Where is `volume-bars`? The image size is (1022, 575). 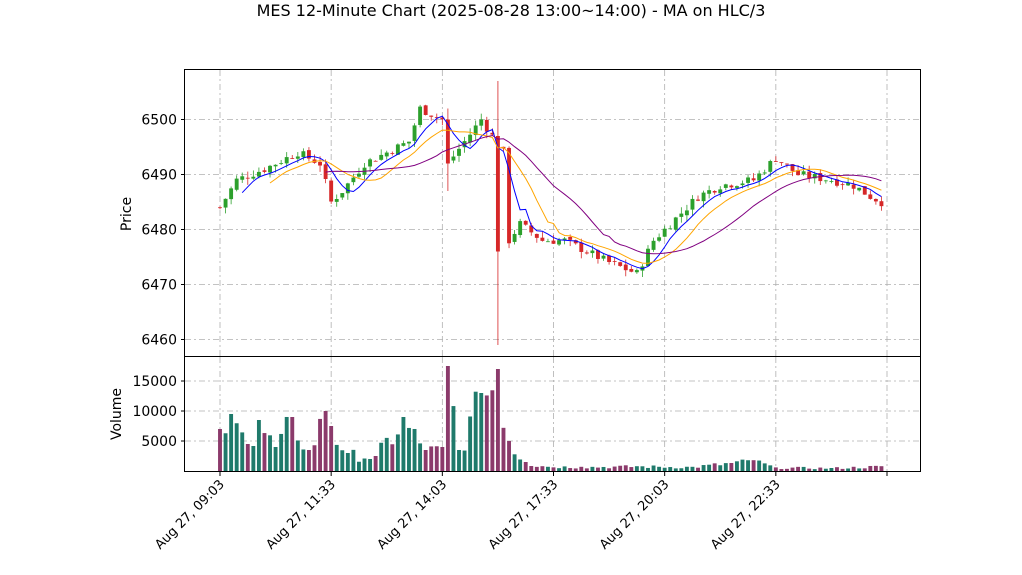
volume-bars is located at coordinates (551, 418).